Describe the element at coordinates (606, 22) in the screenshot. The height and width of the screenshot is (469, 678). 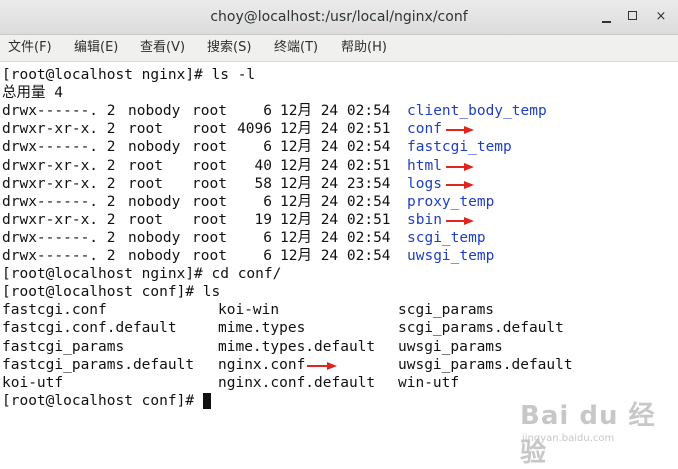
I see `minimize-icon` at that location.